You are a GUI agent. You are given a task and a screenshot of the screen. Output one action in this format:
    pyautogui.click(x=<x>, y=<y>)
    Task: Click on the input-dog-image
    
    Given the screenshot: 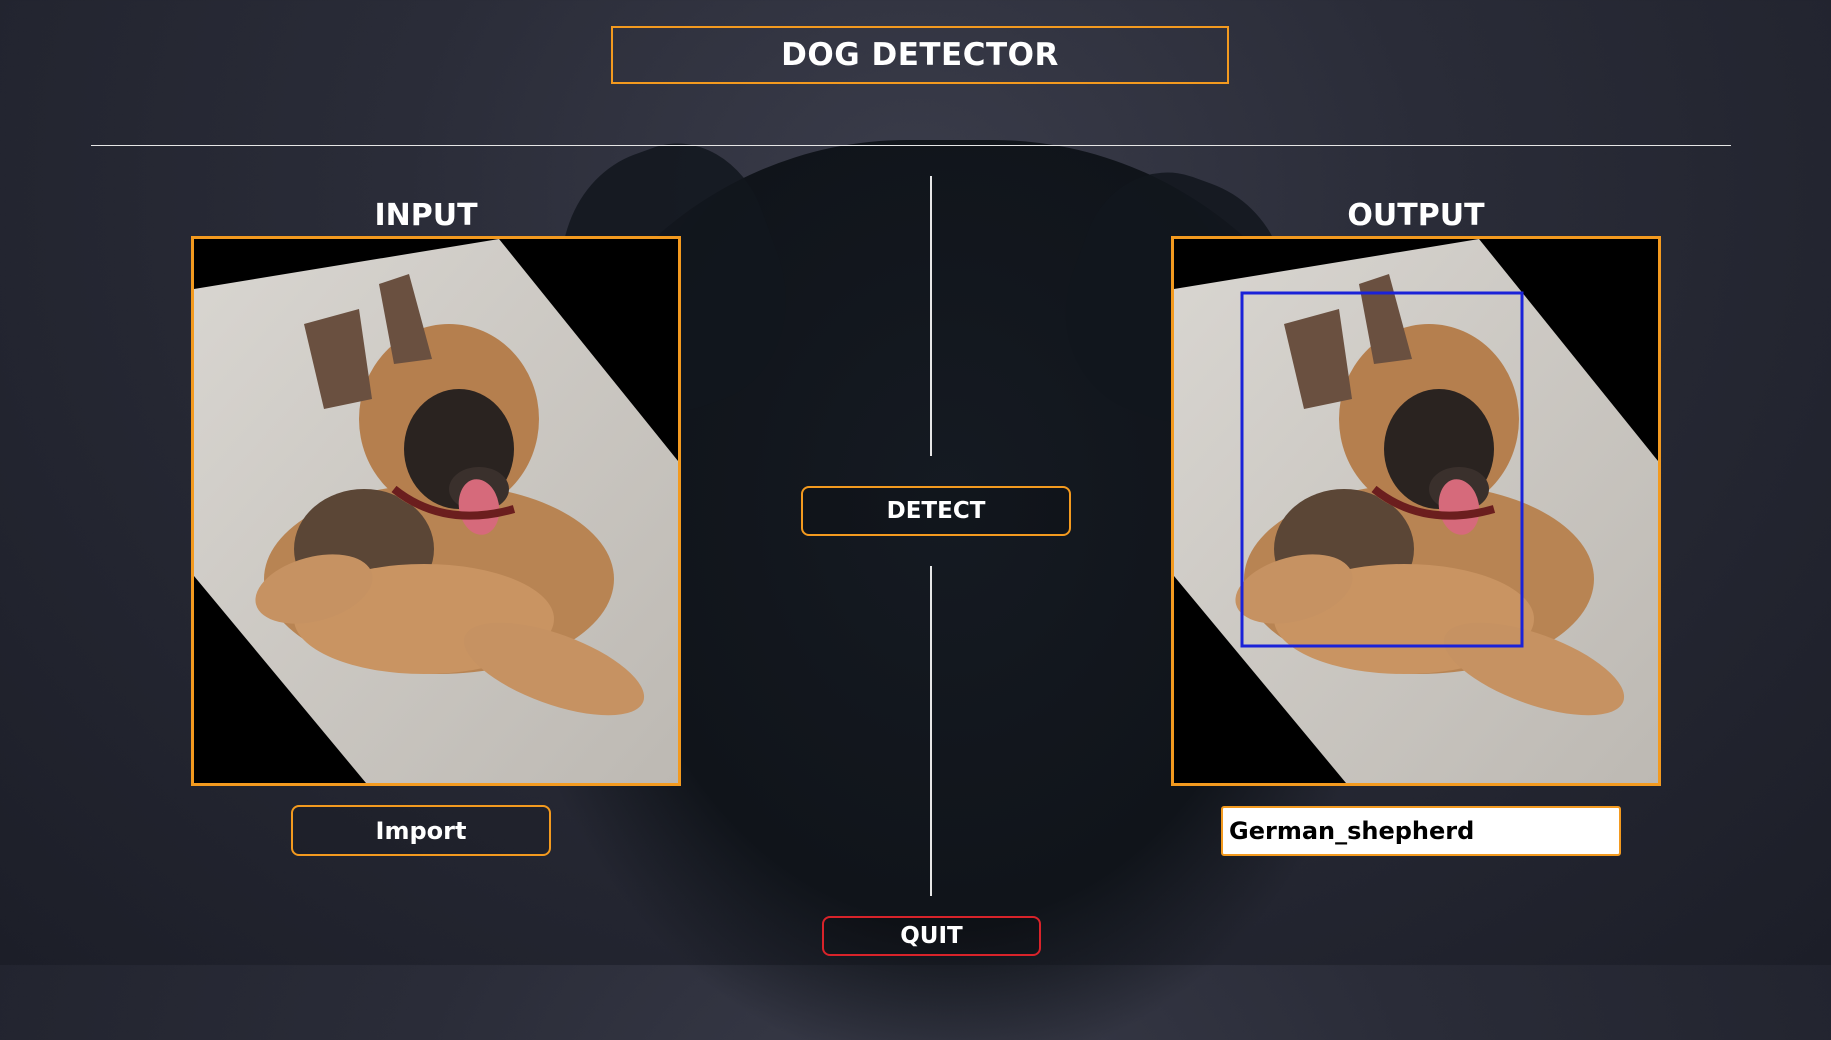 What is the action you would take?
    pyautogui.click(x=436, y=511)
    